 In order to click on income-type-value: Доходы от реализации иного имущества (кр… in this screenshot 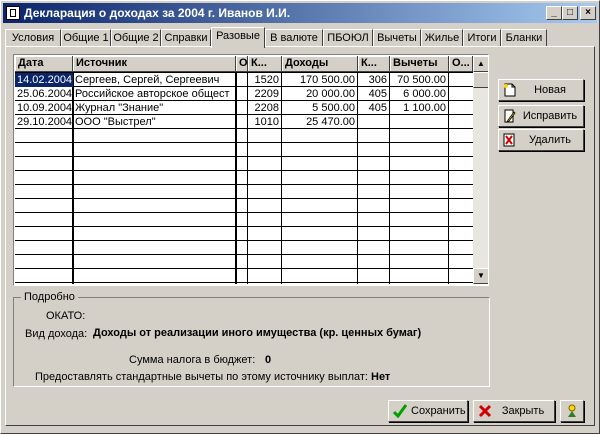, I will do `click(257, 333)`.